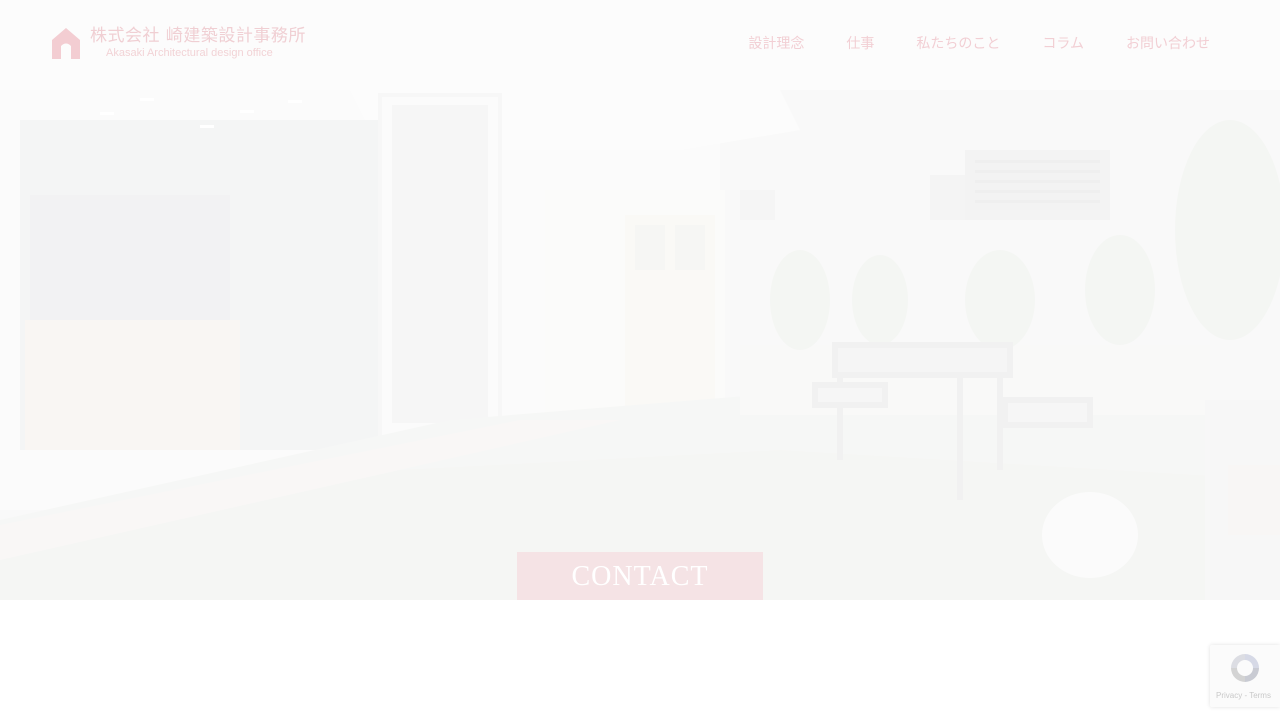 The height and width of the screenshot is (720, 1280). Describe the element at coordinates (1245, 668) in the screenshot. I see `recaptcha-icon` at that location.